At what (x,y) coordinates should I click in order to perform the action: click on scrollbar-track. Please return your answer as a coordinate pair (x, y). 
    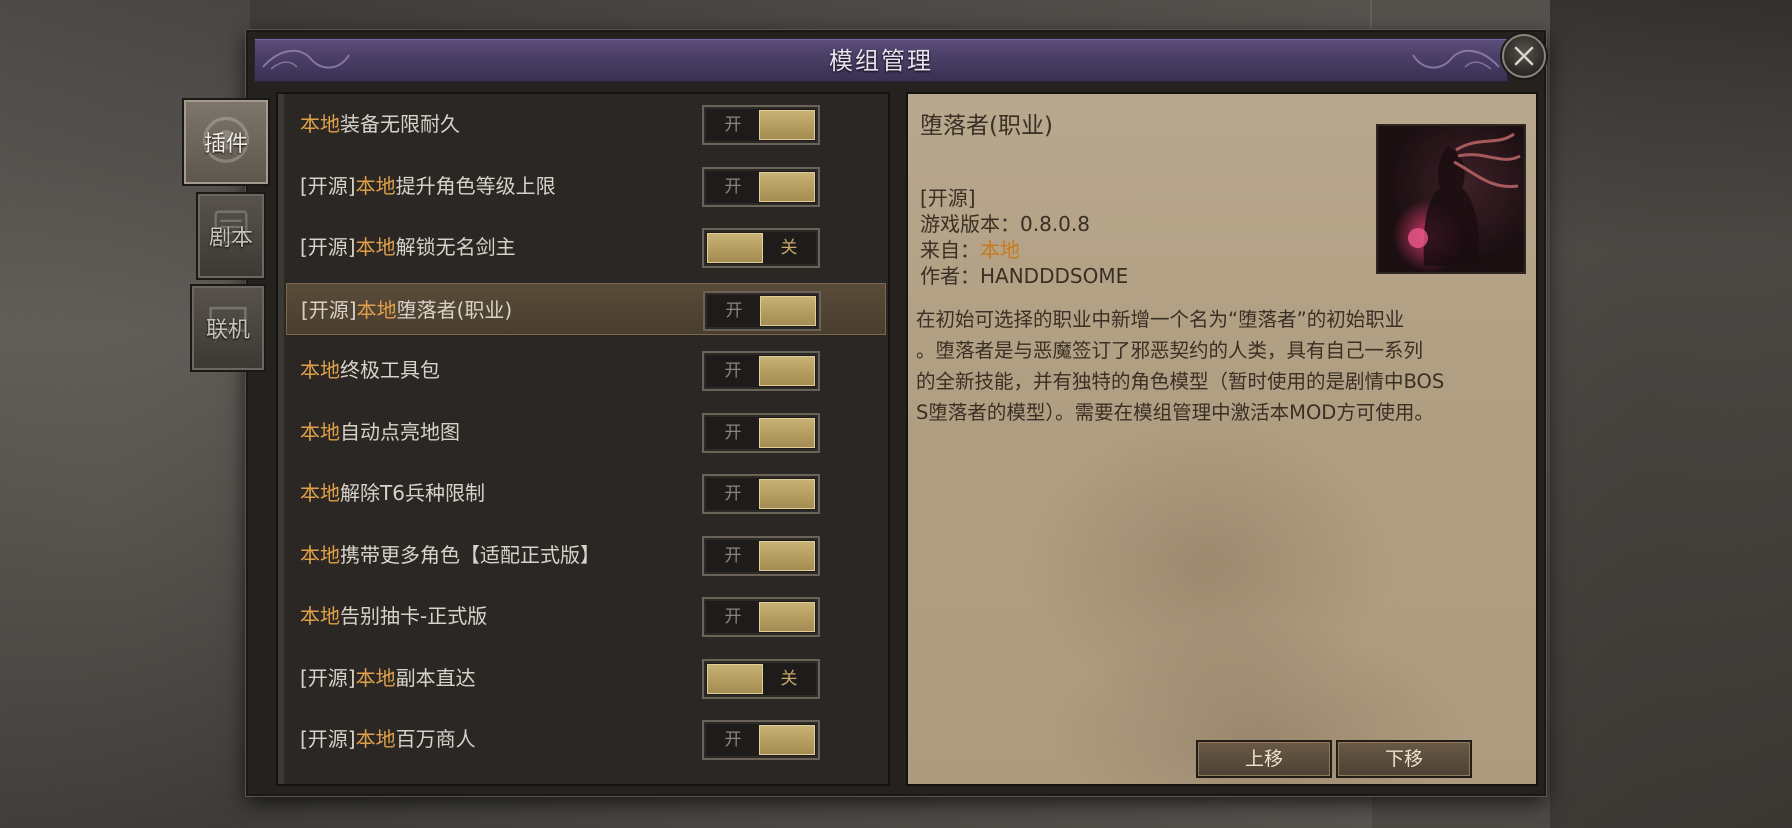
    Looking at the image, I should click on (281, 439).